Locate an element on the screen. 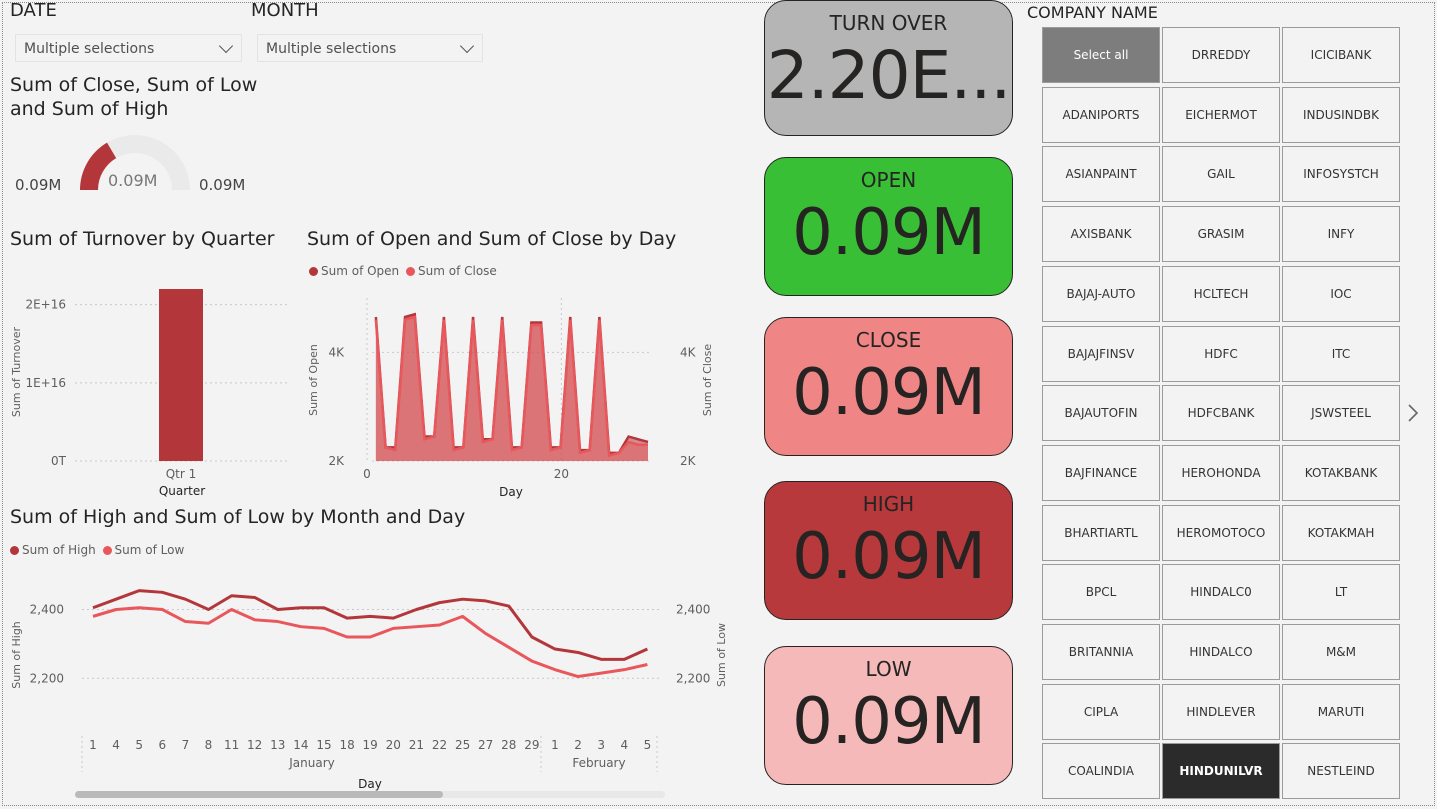 Image resolution: width=1437 pixels, height=809 pixels. legend-item-close: Sum of Close is located at coordinates (451, 271).